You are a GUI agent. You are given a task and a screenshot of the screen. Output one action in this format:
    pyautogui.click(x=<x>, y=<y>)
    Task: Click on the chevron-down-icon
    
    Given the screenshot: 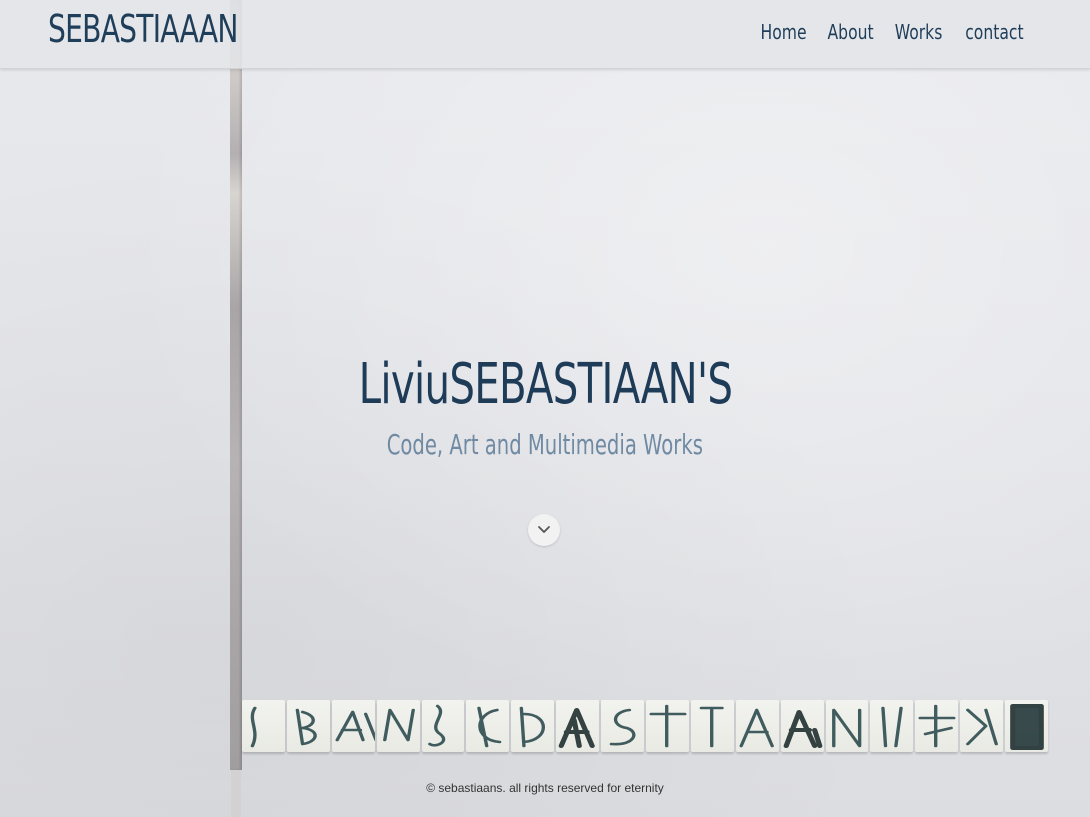 What is the action you would take?
    pyautogui.click(x=544, y=529)
    